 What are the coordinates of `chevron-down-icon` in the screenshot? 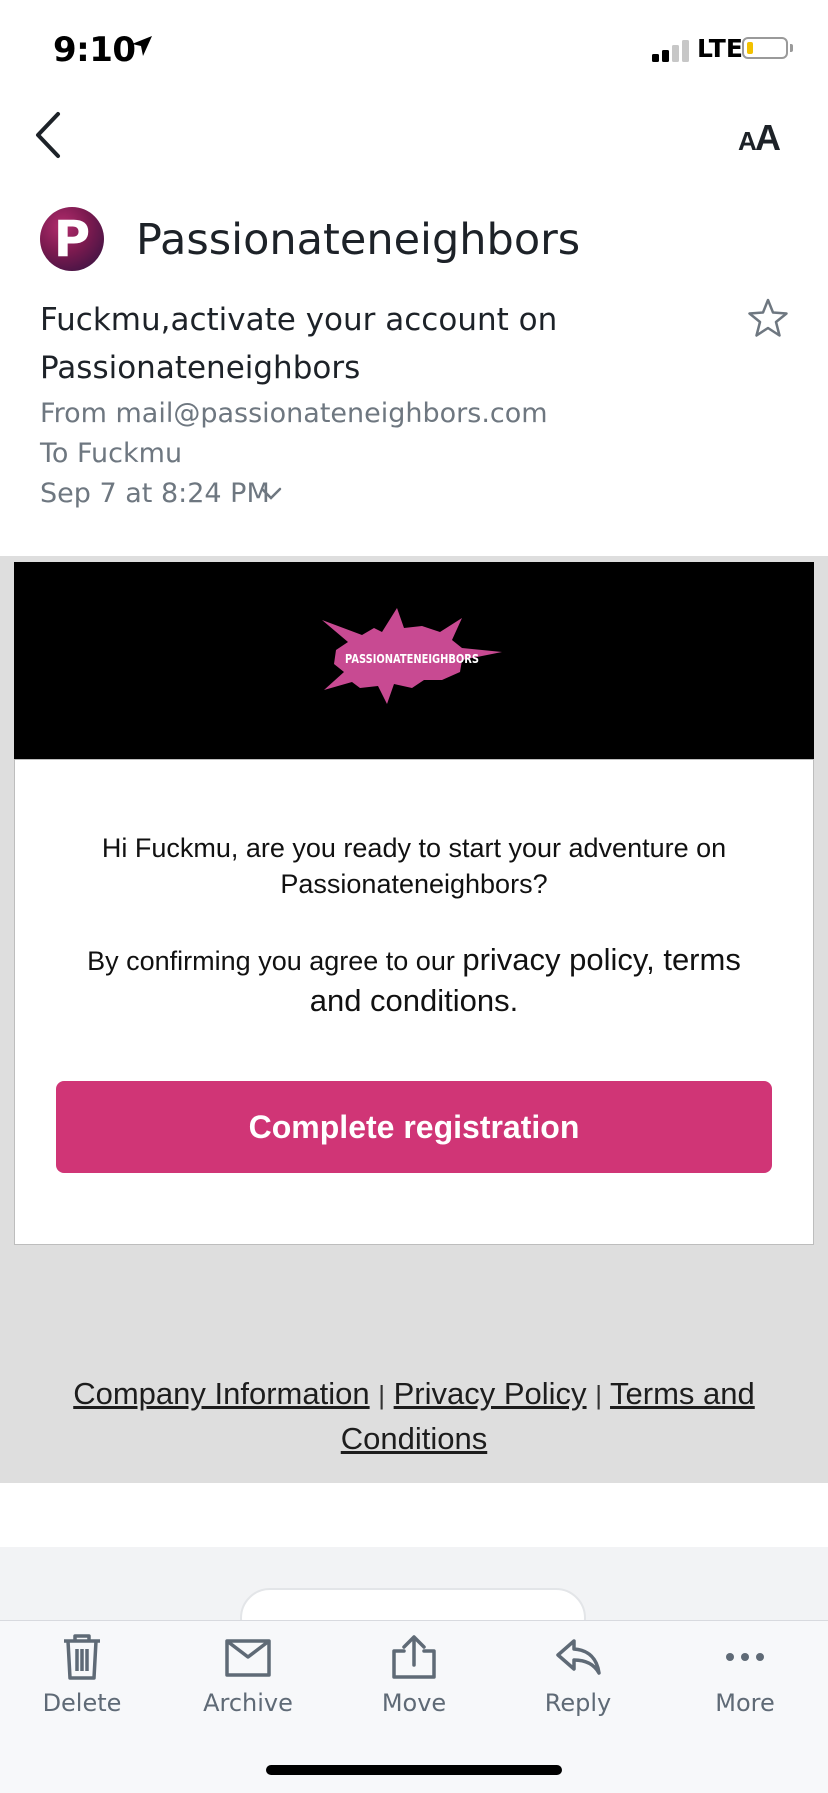 It's located at (271, 494).